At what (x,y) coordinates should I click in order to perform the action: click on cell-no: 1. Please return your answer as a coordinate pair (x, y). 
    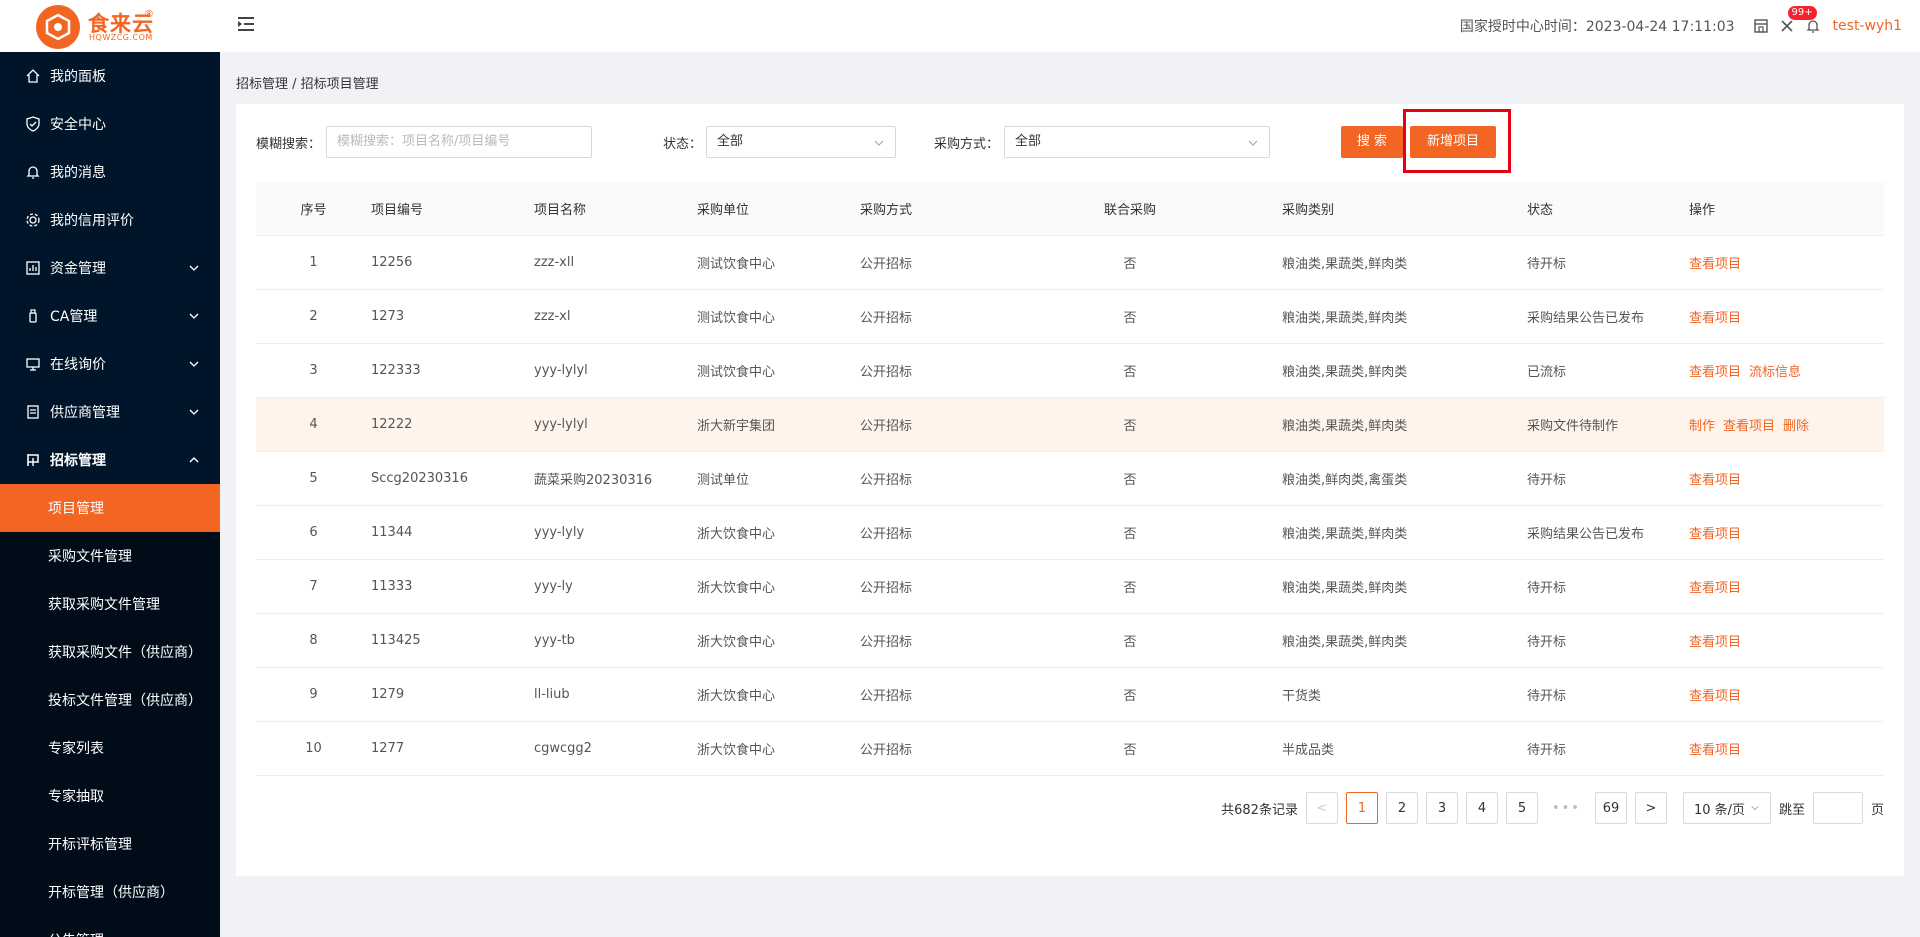
    Looking at the image, I should click on (313, 262).